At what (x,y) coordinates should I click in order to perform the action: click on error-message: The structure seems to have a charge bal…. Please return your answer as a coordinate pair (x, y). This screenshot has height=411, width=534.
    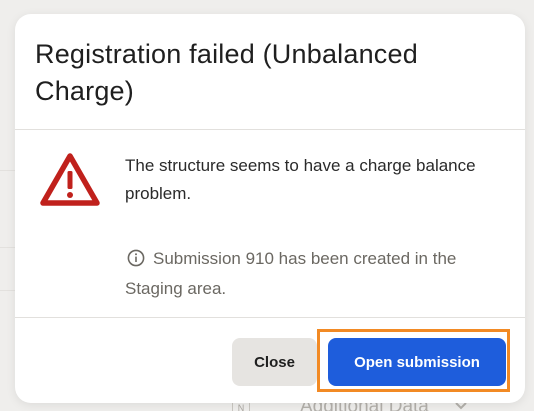
    Looking at the image, I should click on (300, 179).